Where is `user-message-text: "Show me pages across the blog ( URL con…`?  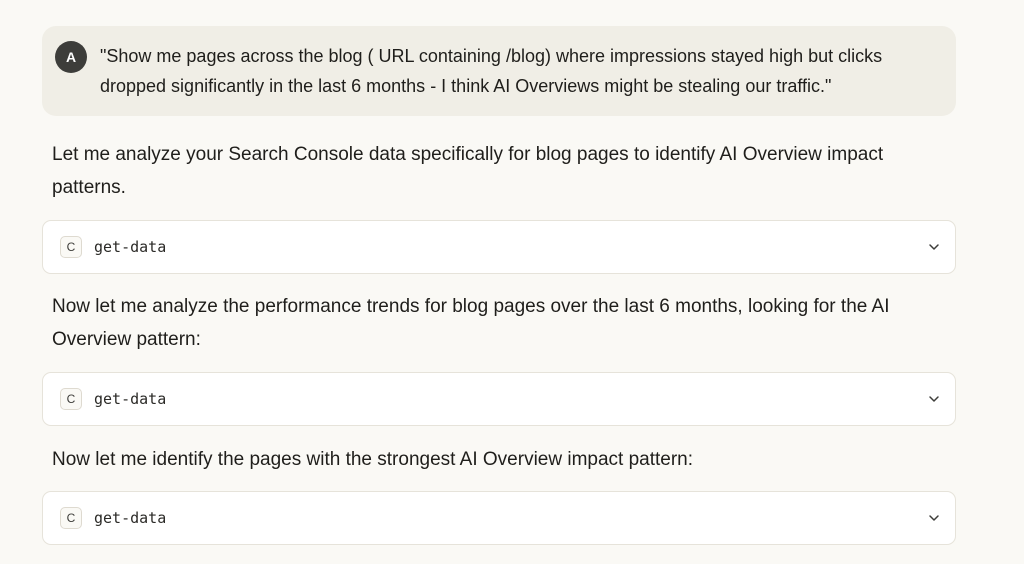 user-message-text: "Show me pages across the blog ( URL con… is located at coordinates (491, 71).